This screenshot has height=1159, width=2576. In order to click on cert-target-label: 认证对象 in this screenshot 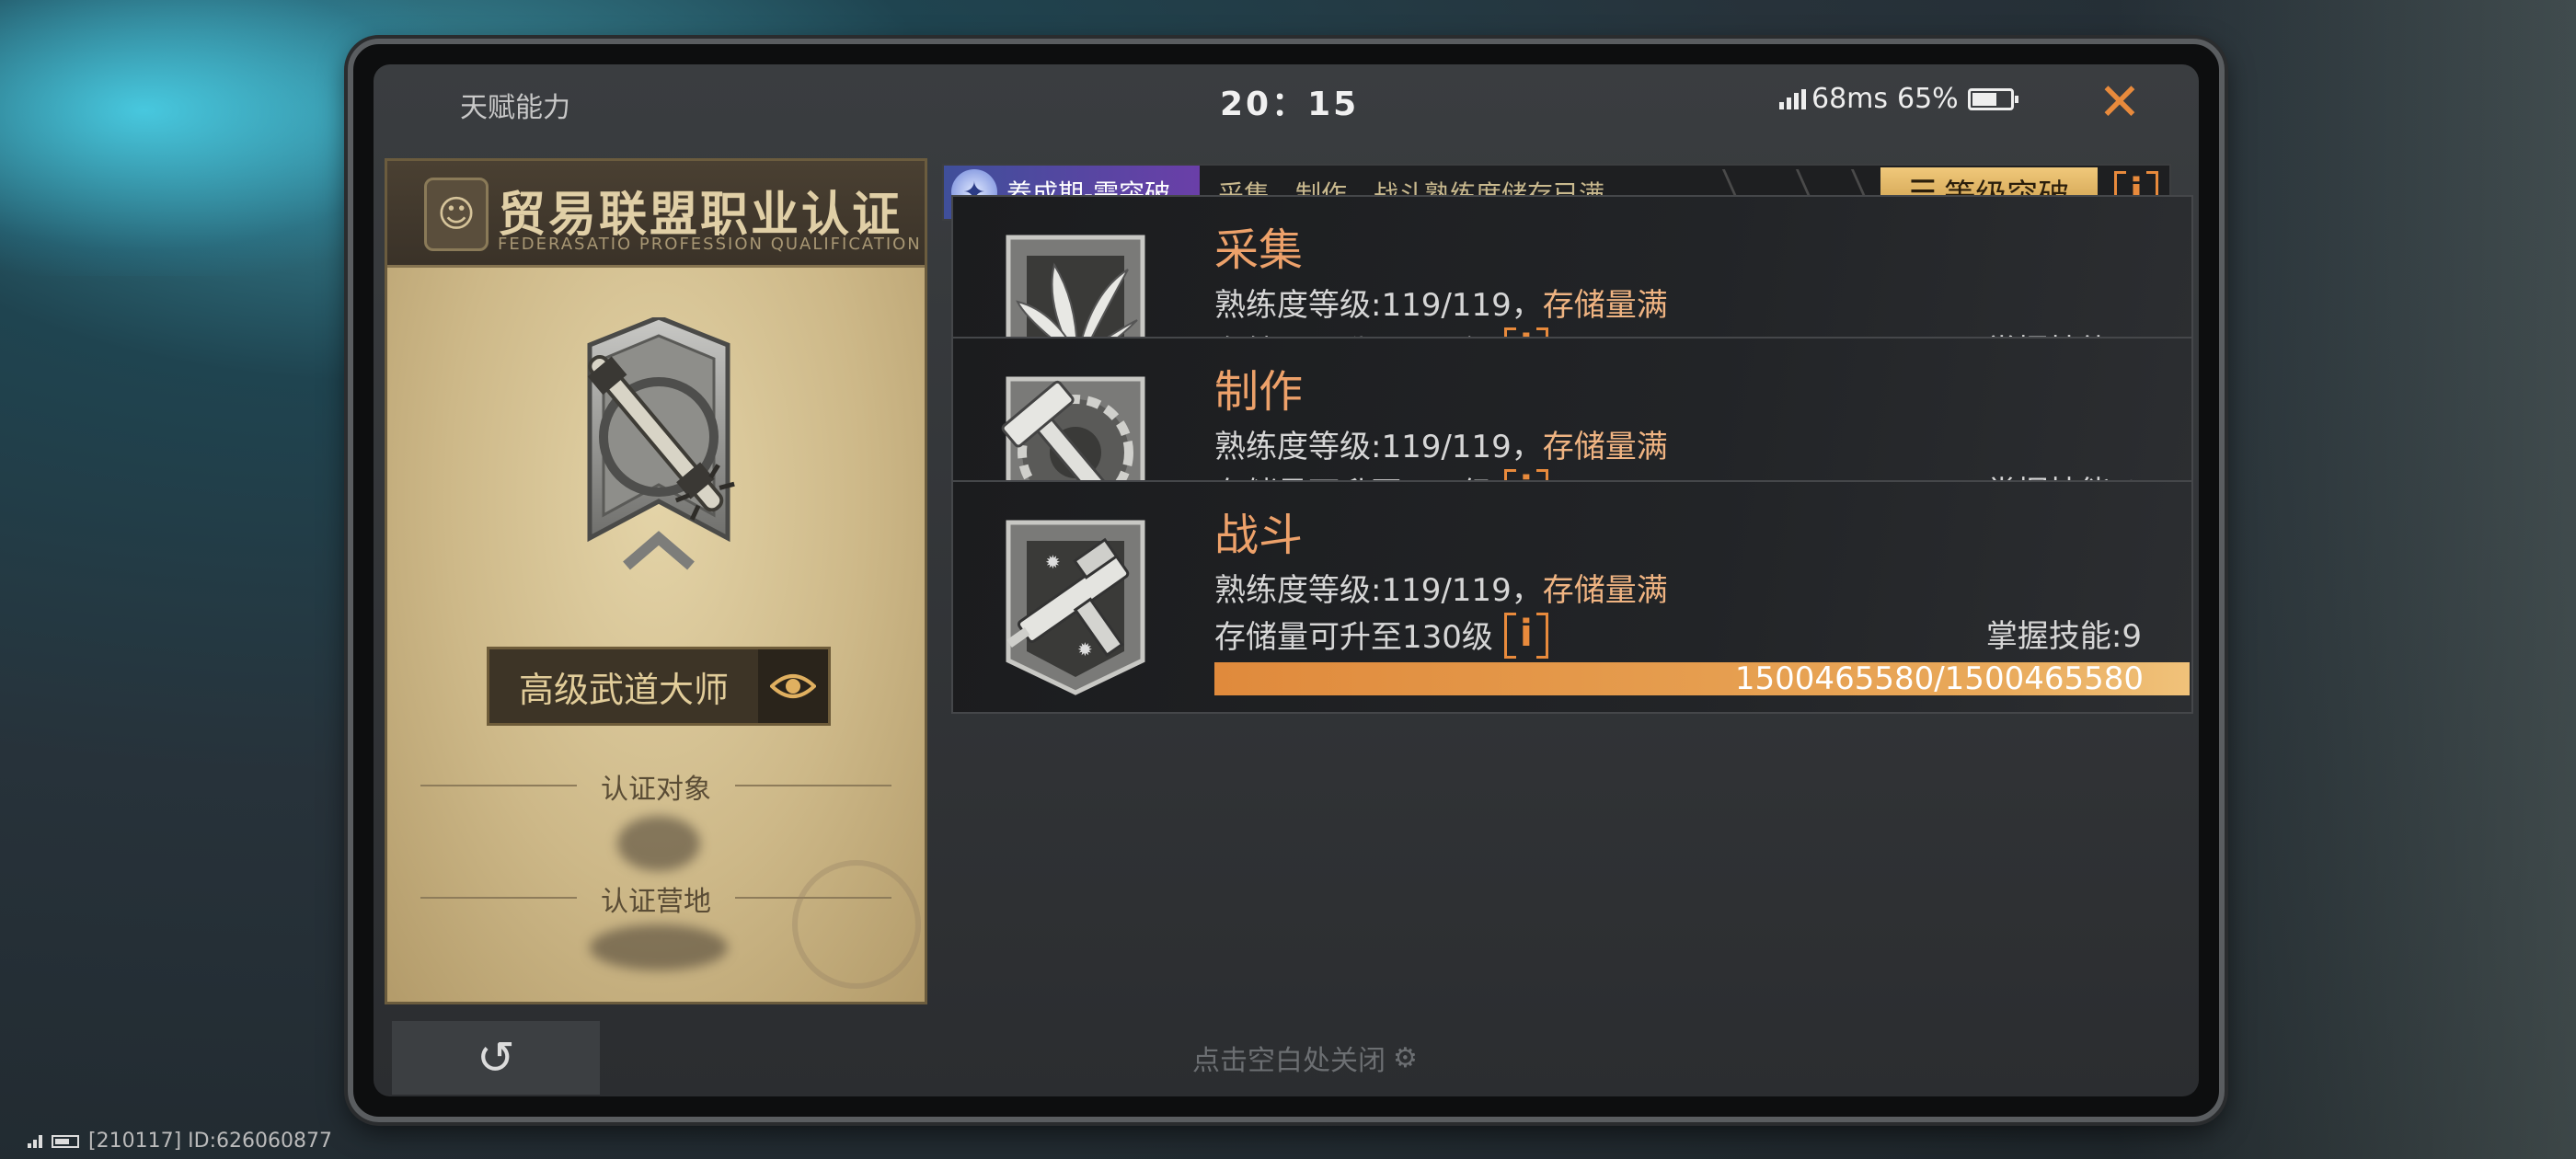, I will do `click(656, 786)`.